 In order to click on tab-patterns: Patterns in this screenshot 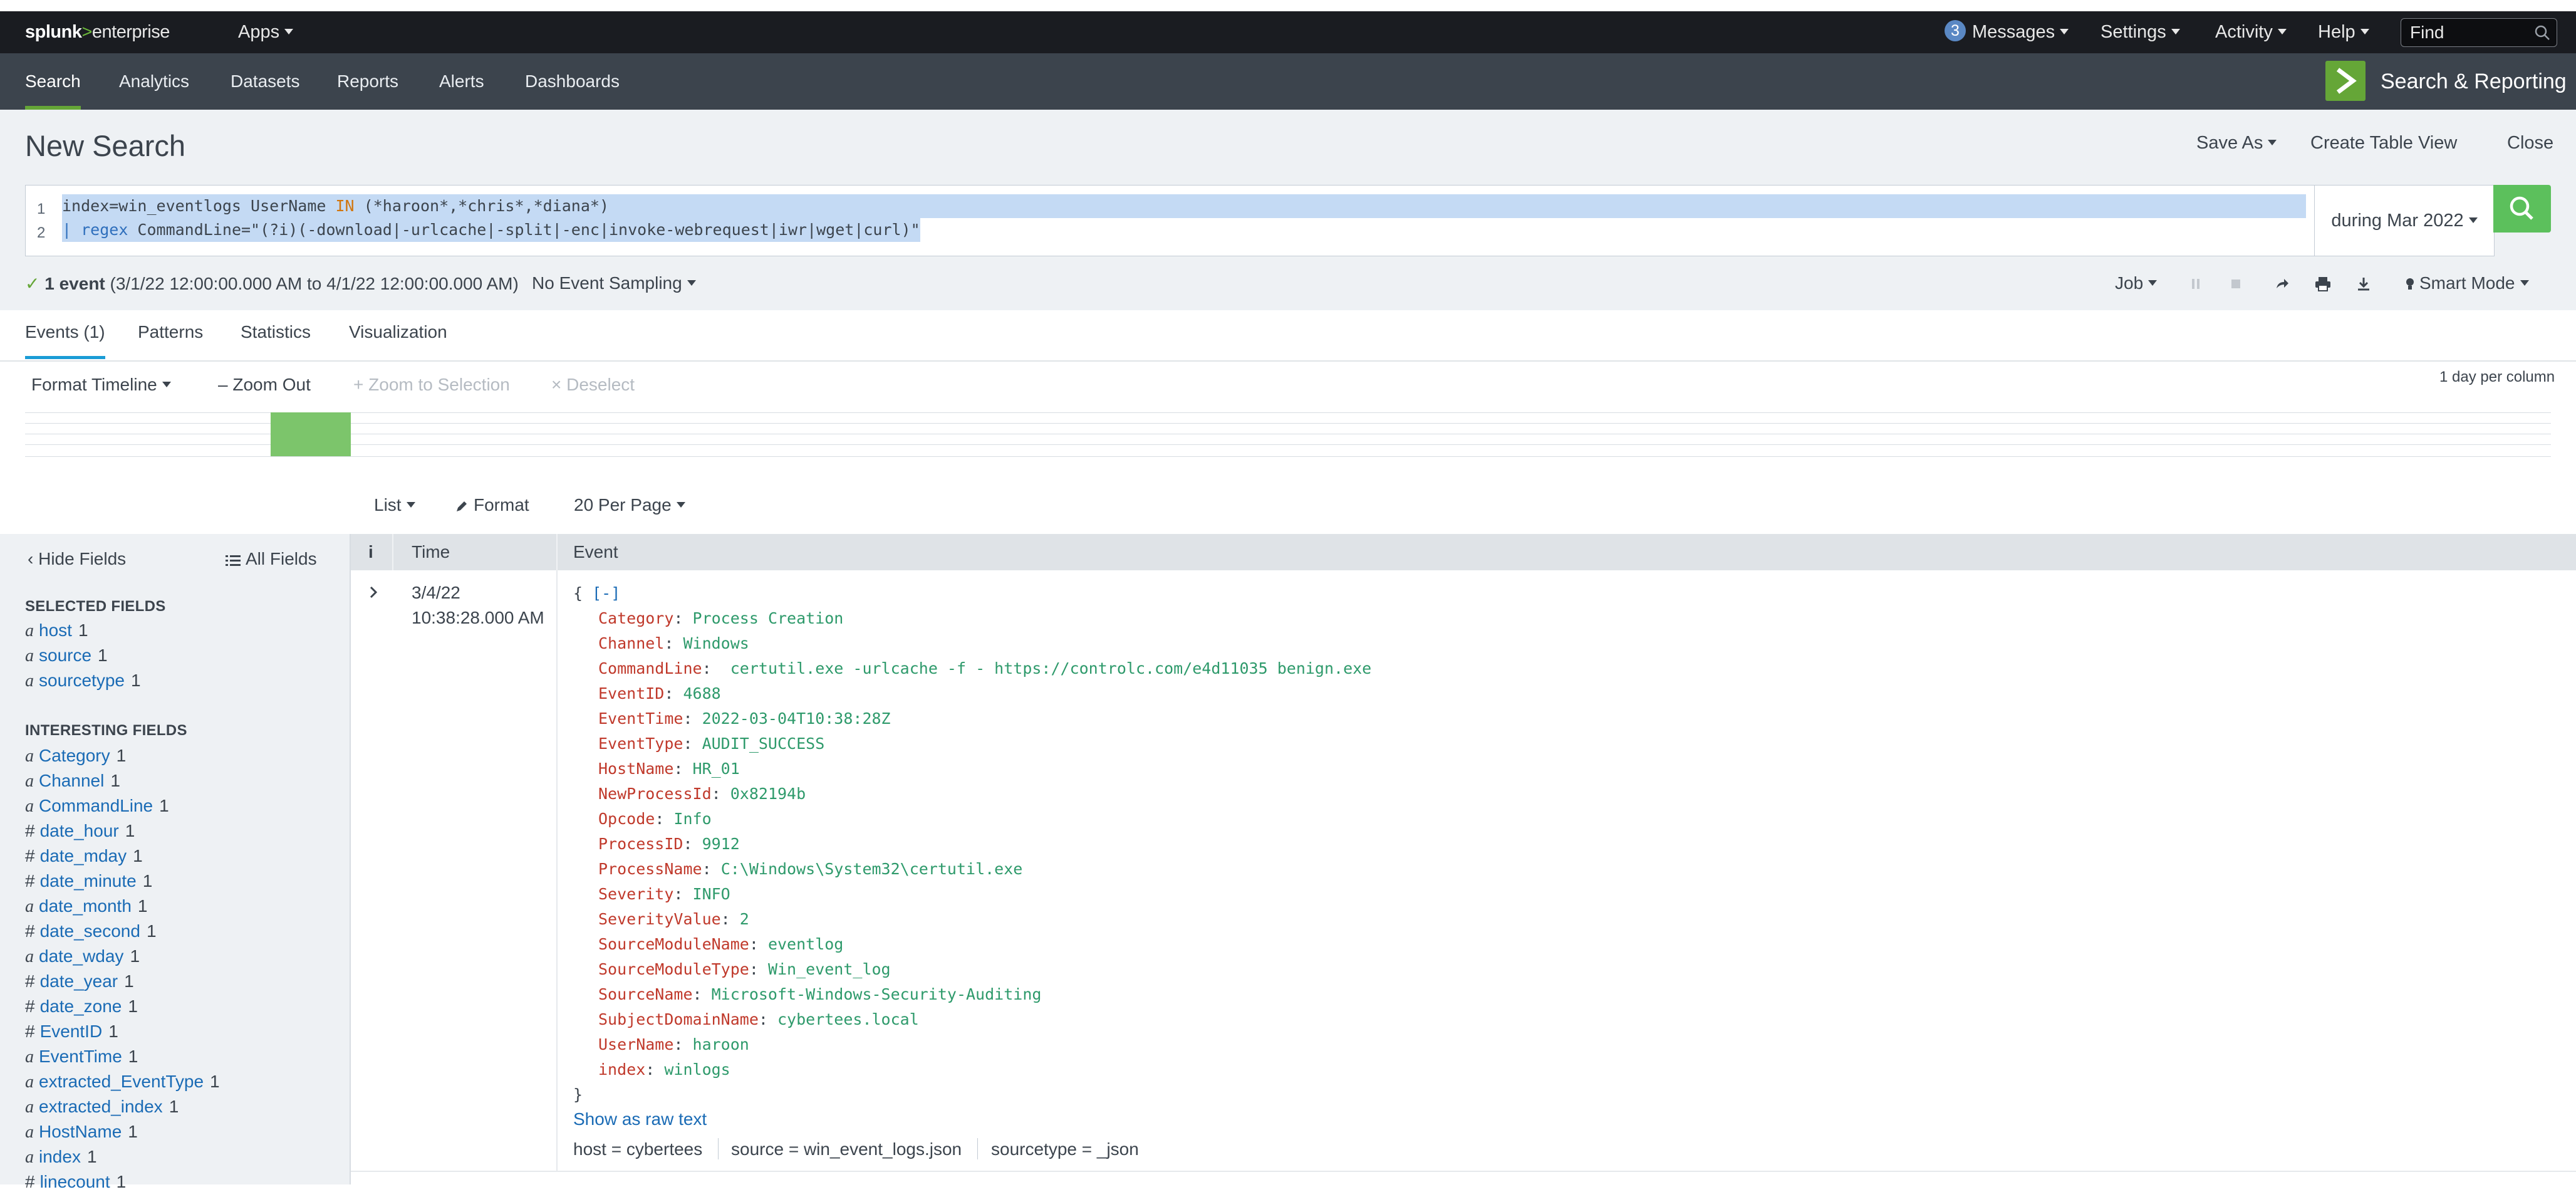, I will do `click(170, 334)`.